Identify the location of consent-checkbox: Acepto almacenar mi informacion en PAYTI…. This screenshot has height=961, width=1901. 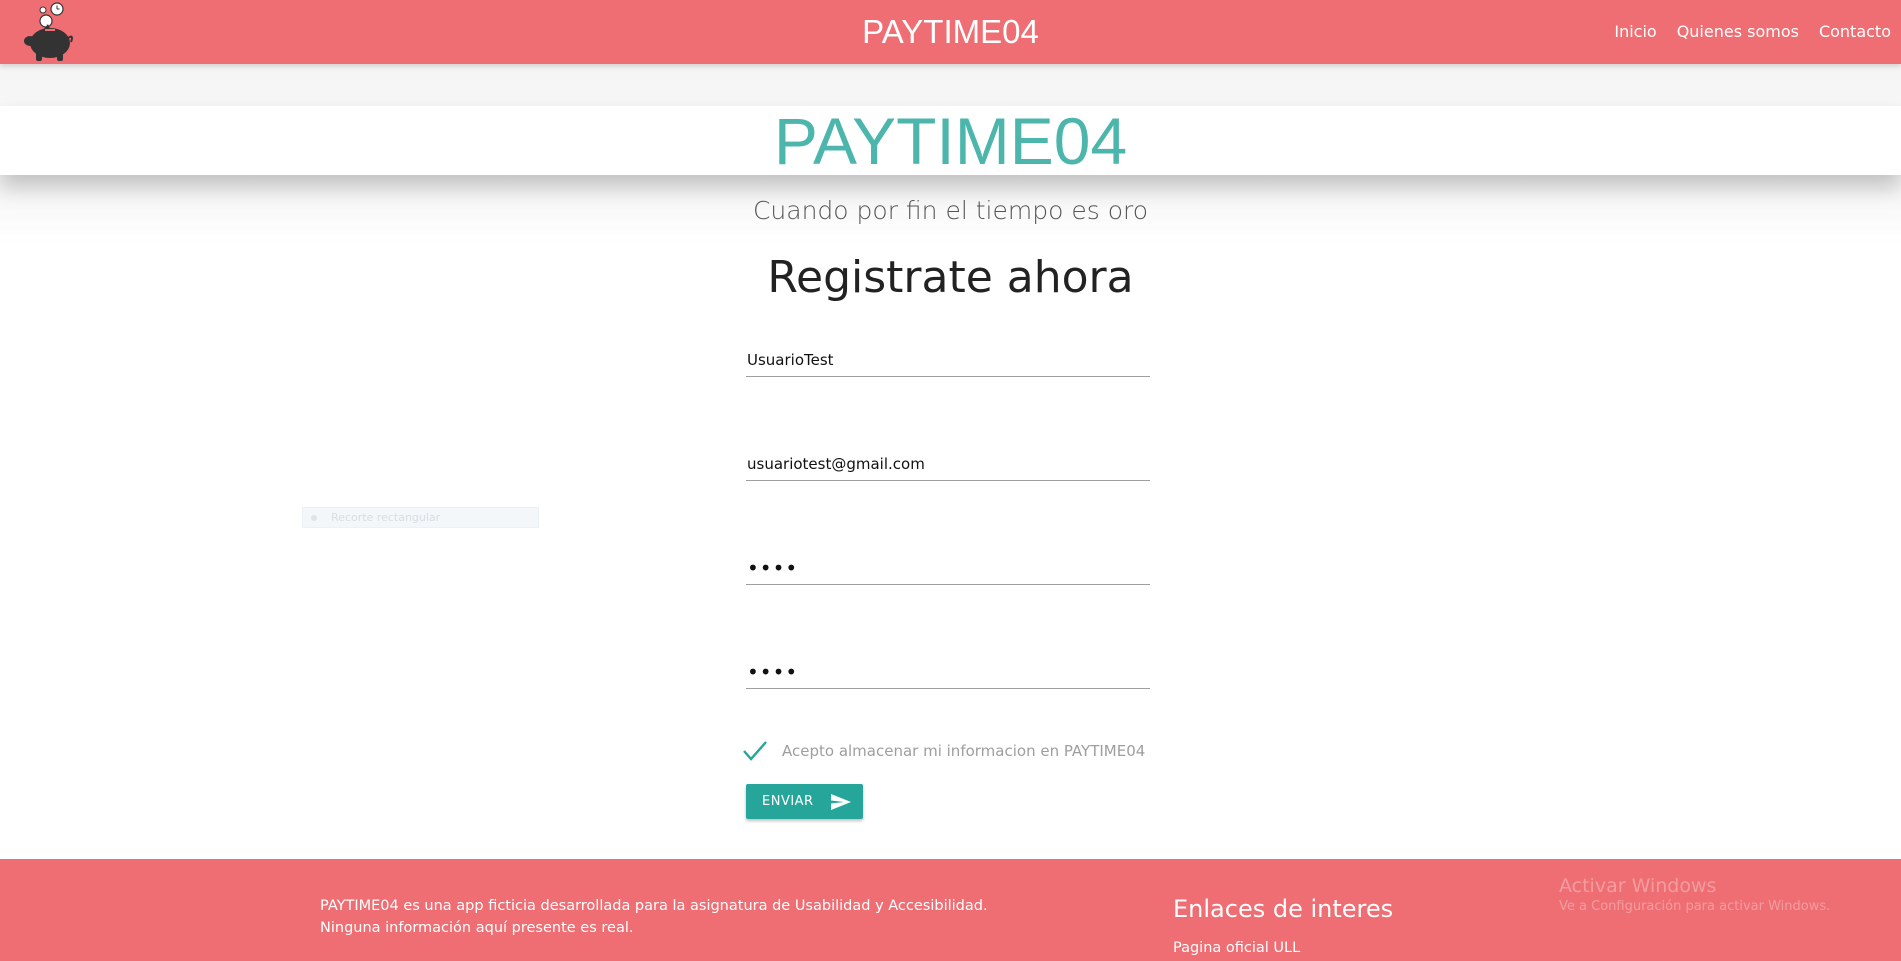
(942, 751).